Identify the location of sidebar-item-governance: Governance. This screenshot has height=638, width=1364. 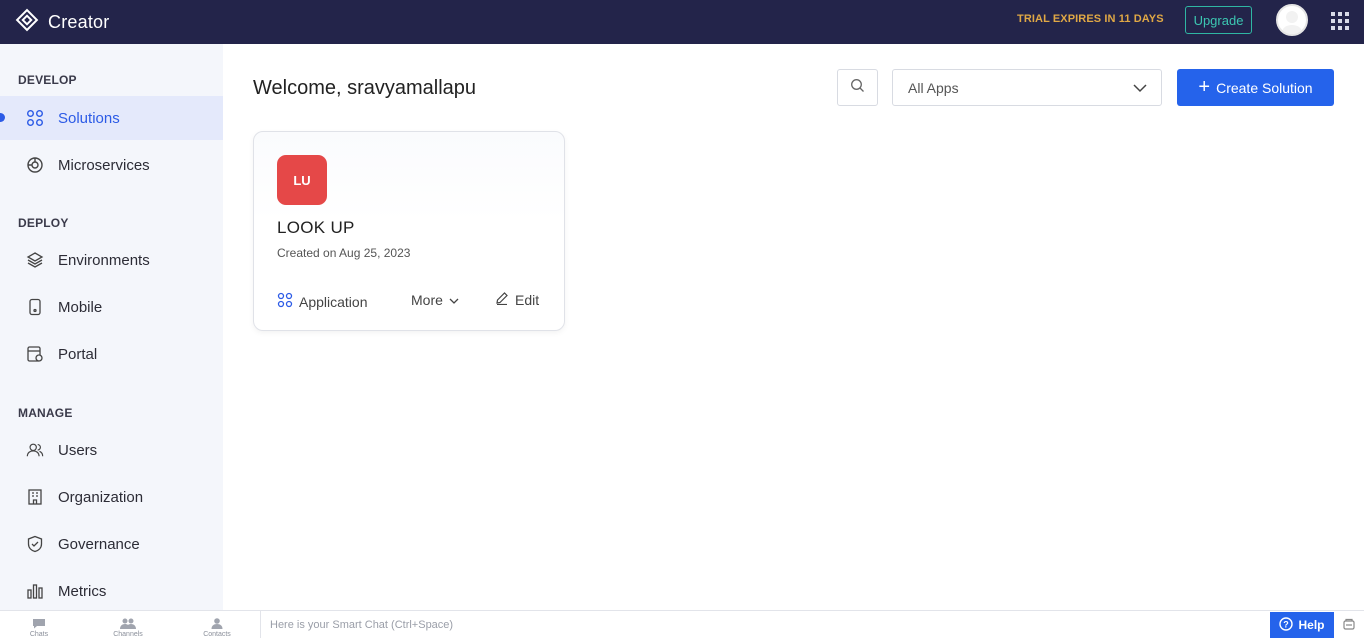
(111, 544).